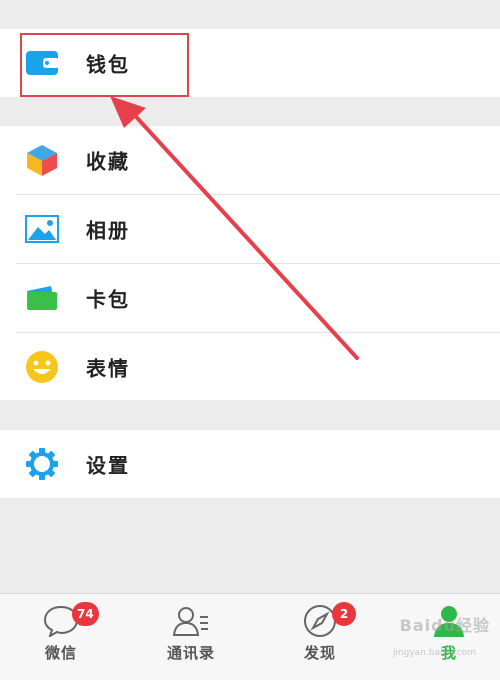 The image size is (500, 680). I want to click on cube-icon, so click(42, 160).